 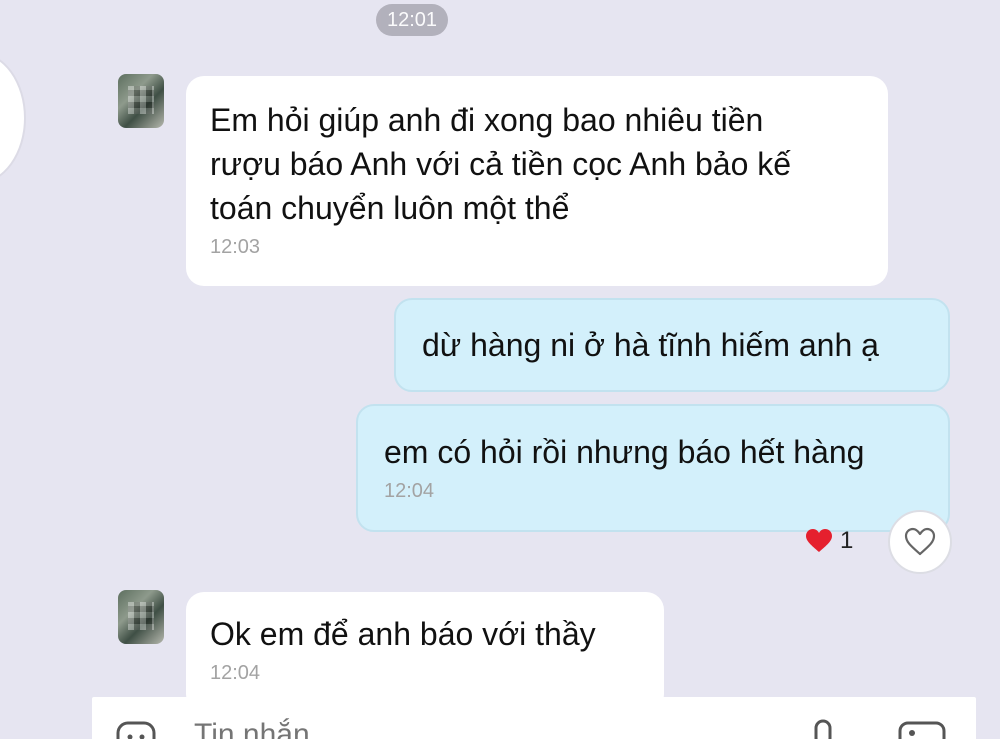 What do you see at coordinates (136, 730) in the screenshot?
I see `sticker-icon` at bounding box center [136, 730].